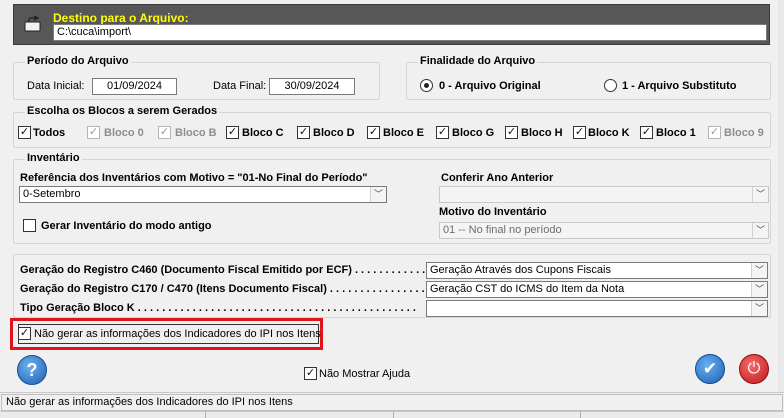 The width and height of the screenshot is (784, 418). What do you see at coordinates (744, 133) in the screenshot?
I see `block-9-label: Bloco 9` at bounding box center [744, 133].